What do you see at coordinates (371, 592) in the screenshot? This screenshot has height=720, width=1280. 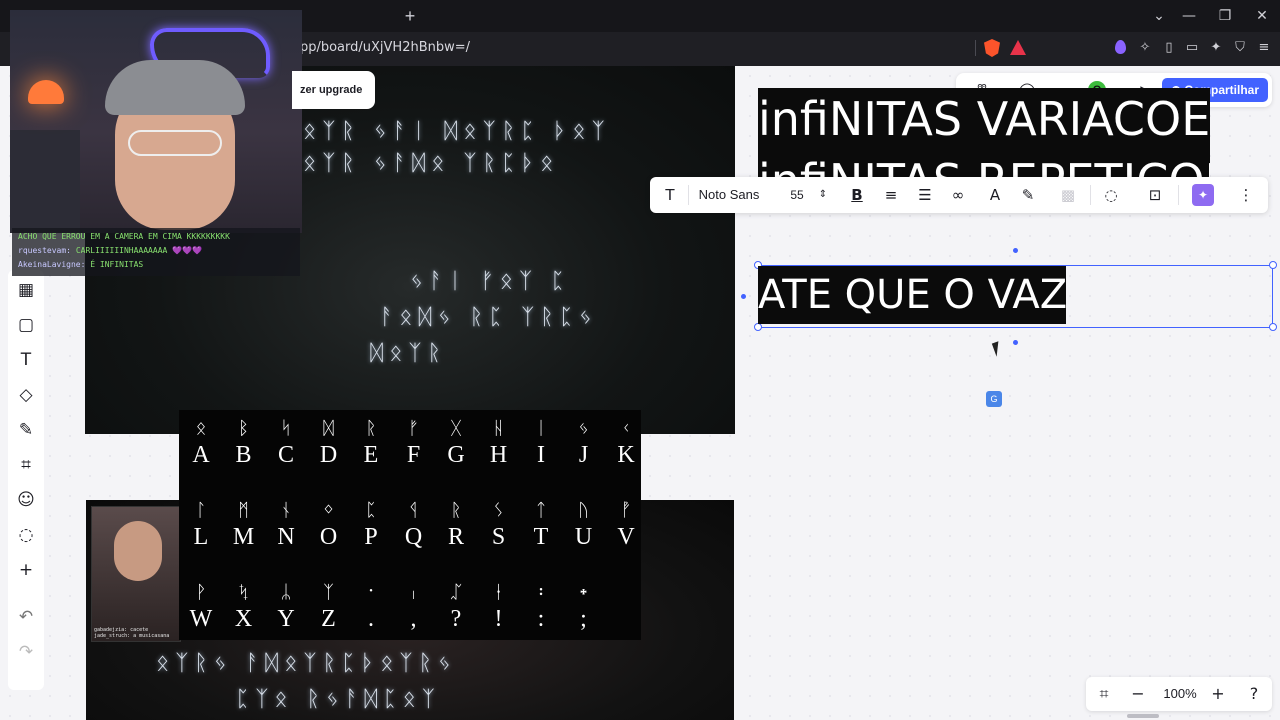 I see `alien-glyph: ᛫` at bounding box center [371, 592].